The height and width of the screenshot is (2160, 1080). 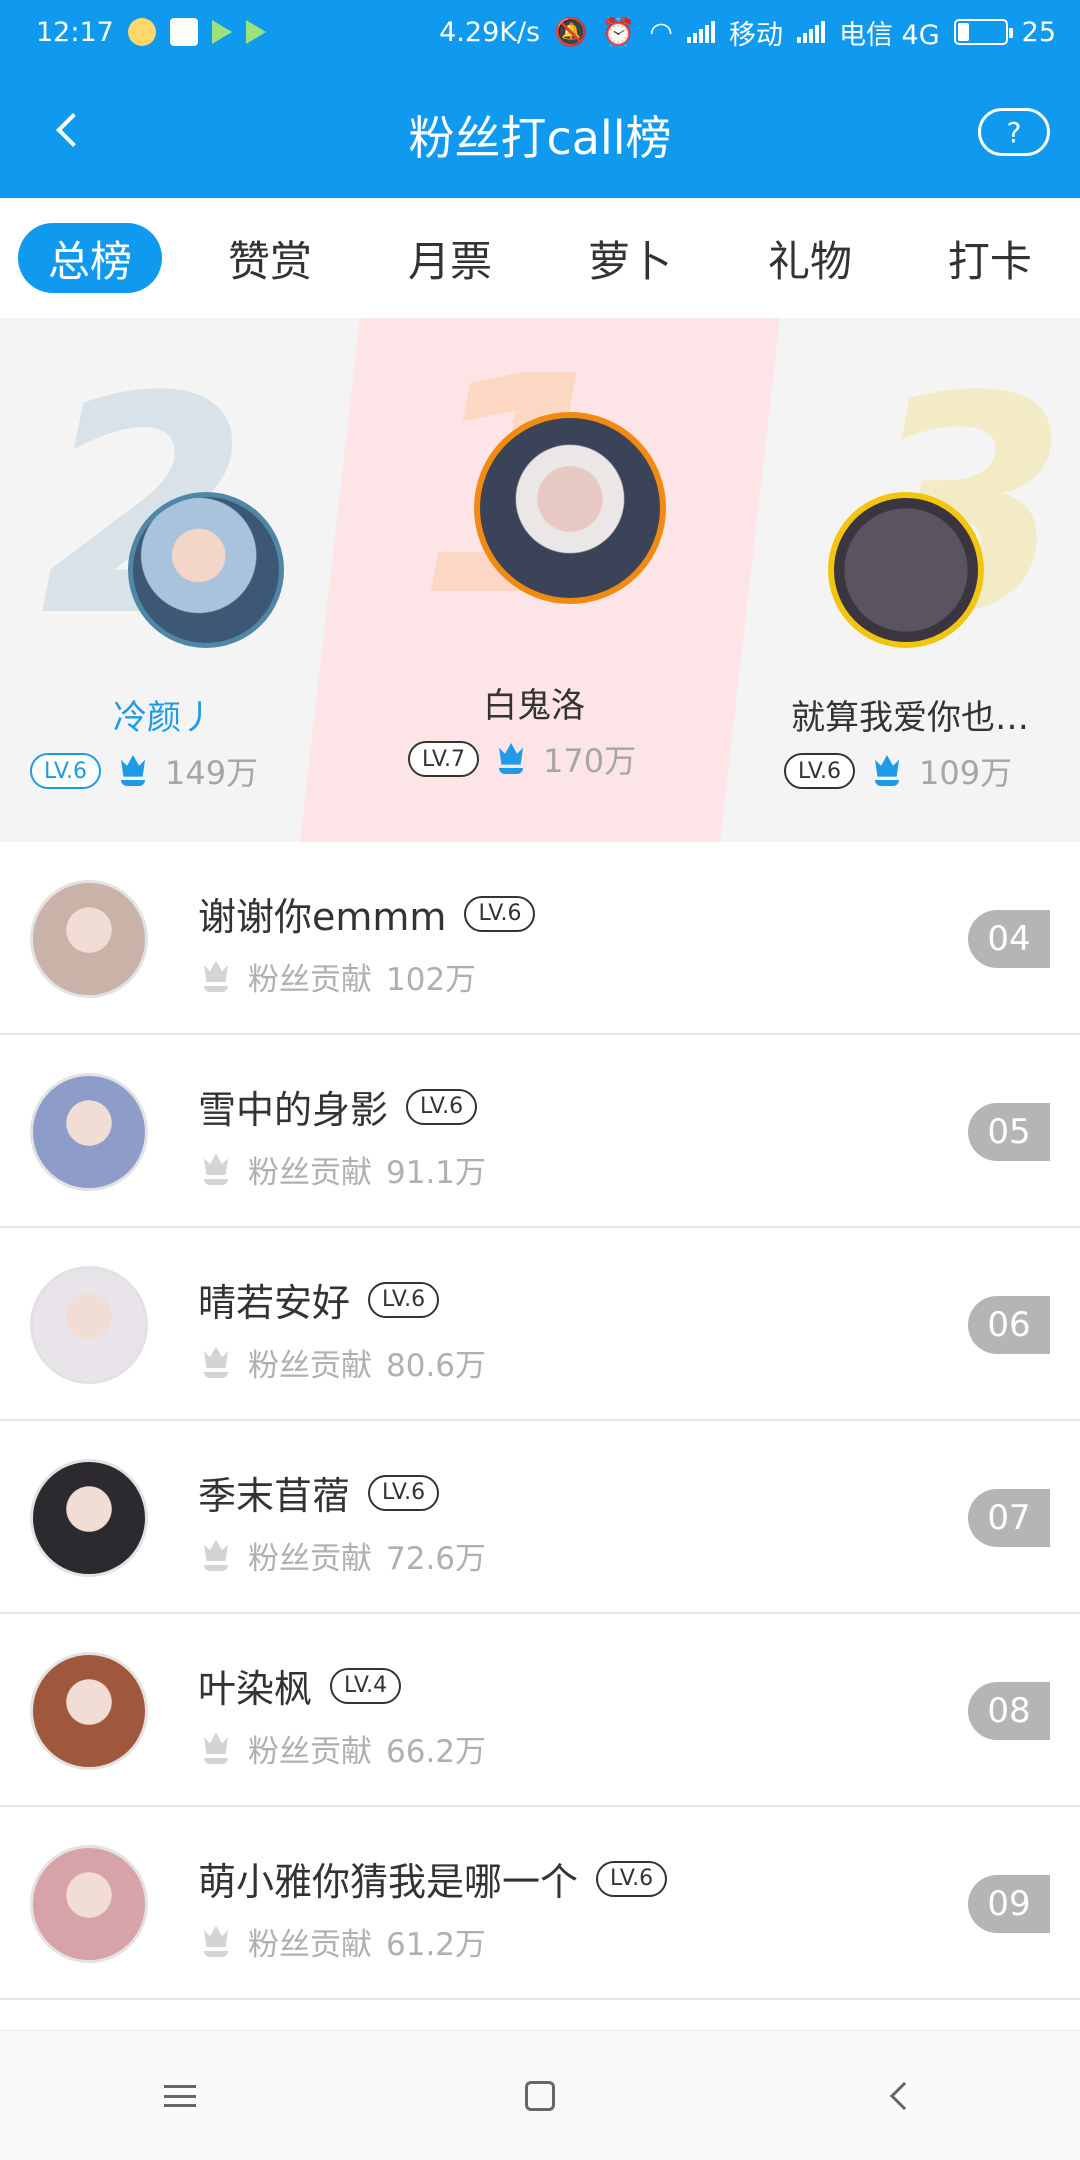 What do you see at coordinates (450, 258) in the screenshot?
I see `tab-monthly-ticket: 月票` at bounding box center [450, 258].